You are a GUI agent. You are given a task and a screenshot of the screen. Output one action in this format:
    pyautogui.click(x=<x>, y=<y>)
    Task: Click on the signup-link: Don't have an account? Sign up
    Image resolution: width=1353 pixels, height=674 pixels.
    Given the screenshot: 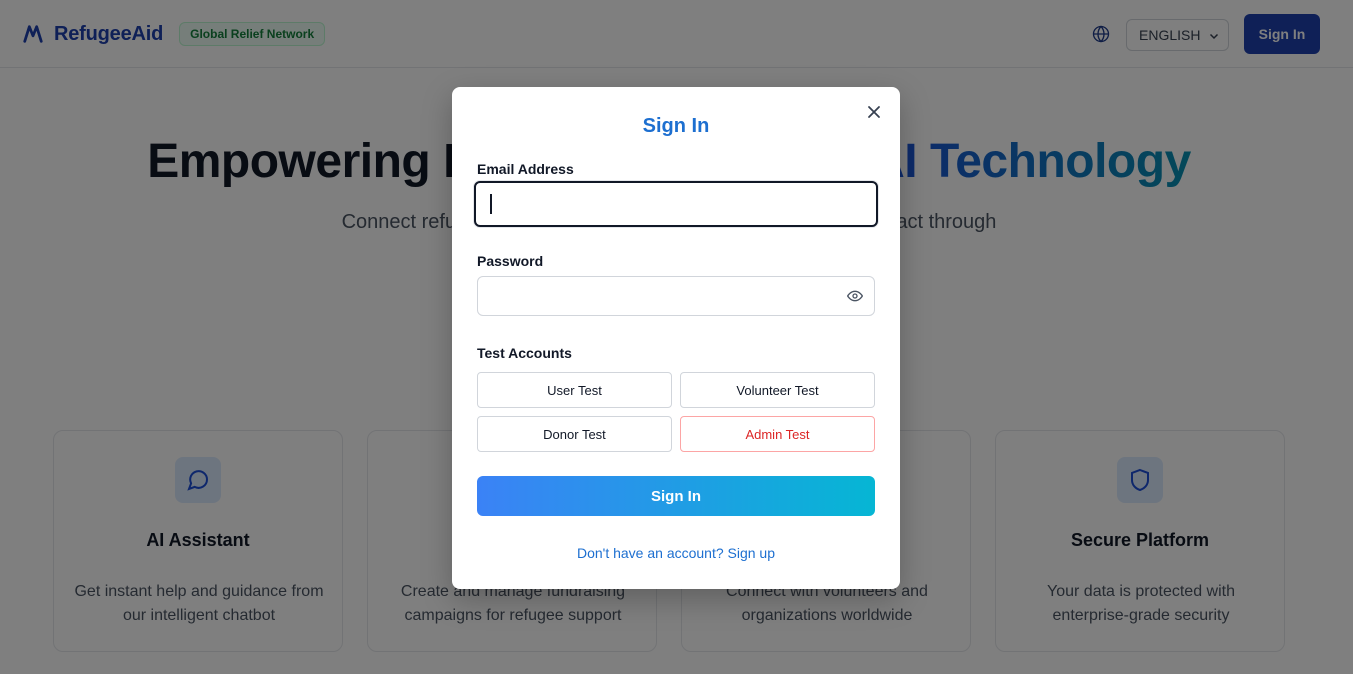 What is the action you would take?
    pyautogui.click(x=676, y=553)
    